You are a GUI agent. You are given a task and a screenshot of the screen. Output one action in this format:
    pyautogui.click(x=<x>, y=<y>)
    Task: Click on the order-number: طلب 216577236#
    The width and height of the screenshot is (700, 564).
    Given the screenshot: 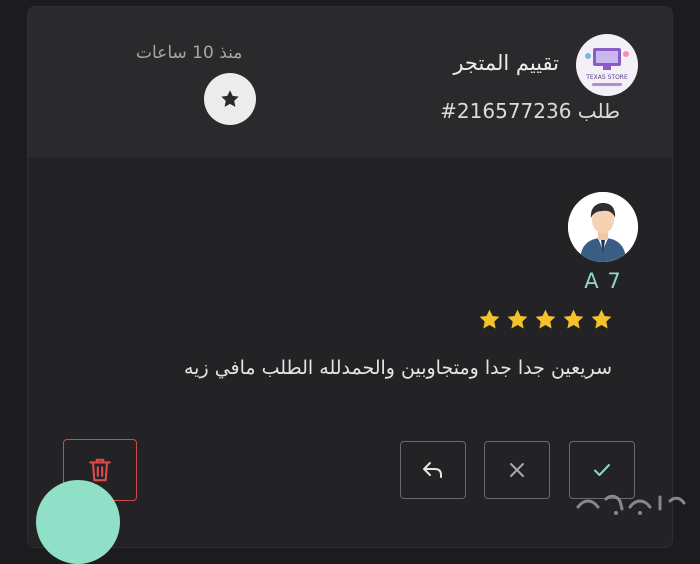 What is the action you would take?
    pyautogui.click(x=530, y=111)
    